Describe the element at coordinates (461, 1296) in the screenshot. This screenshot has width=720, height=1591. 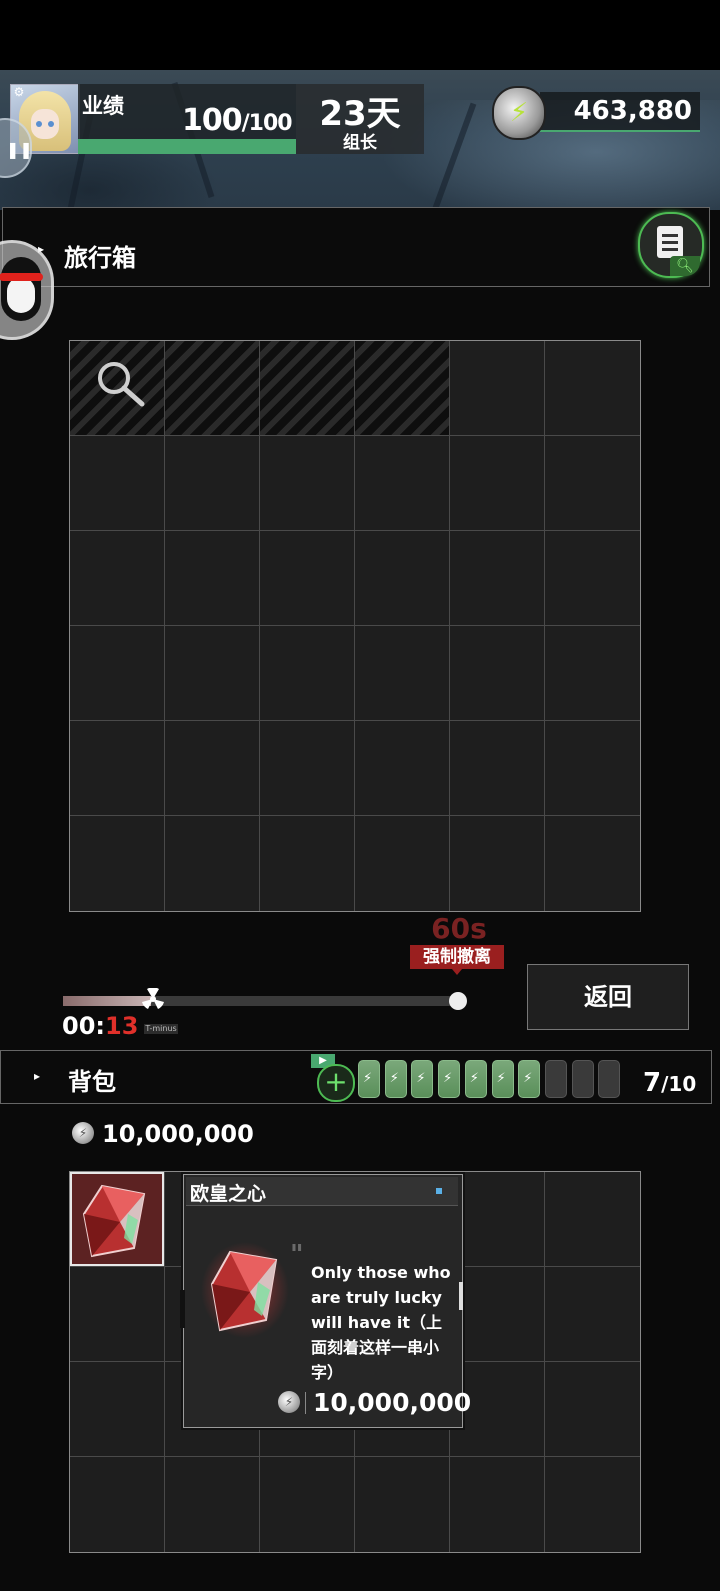
I see `tooltip-scrollbar` at that location.